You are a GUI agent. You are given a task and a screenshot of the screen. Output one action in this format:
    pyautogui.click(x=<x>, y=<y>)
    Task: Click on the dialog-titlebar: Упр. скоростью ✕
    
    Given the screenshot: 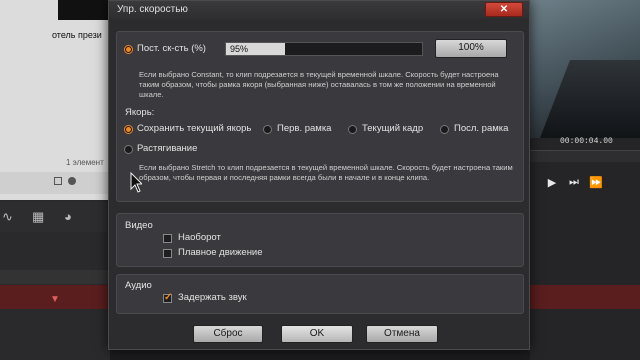 What is the action you would take?
    pyautogui.click(x=319, y=10)
    